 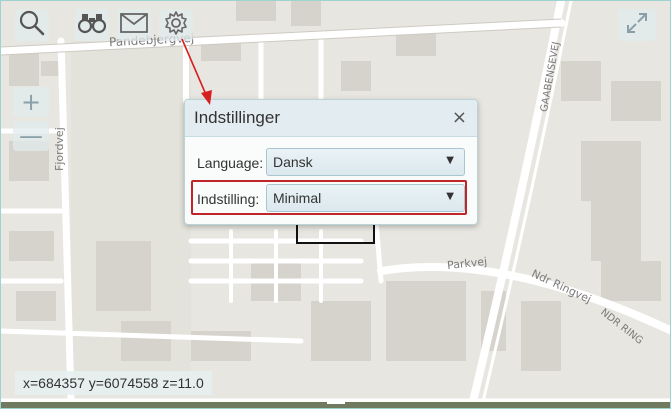 I want to click on search-icon, so click(x=32, y=25).